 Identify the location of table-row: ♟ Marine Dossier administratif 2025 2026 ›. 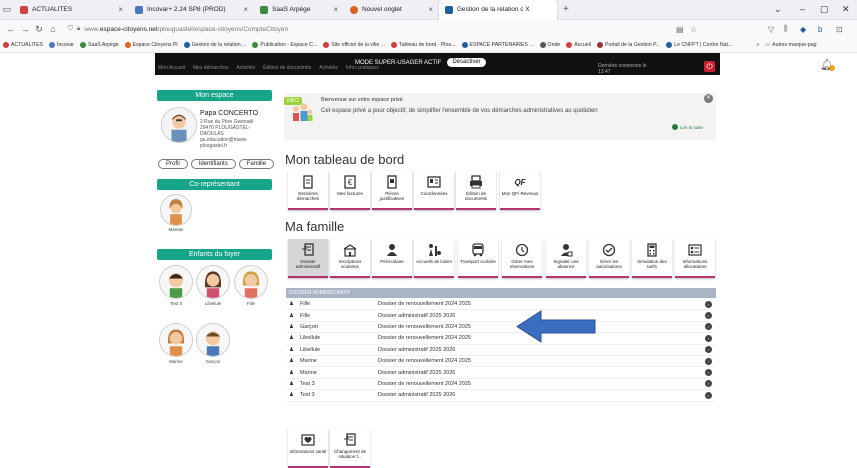
(501, 373).